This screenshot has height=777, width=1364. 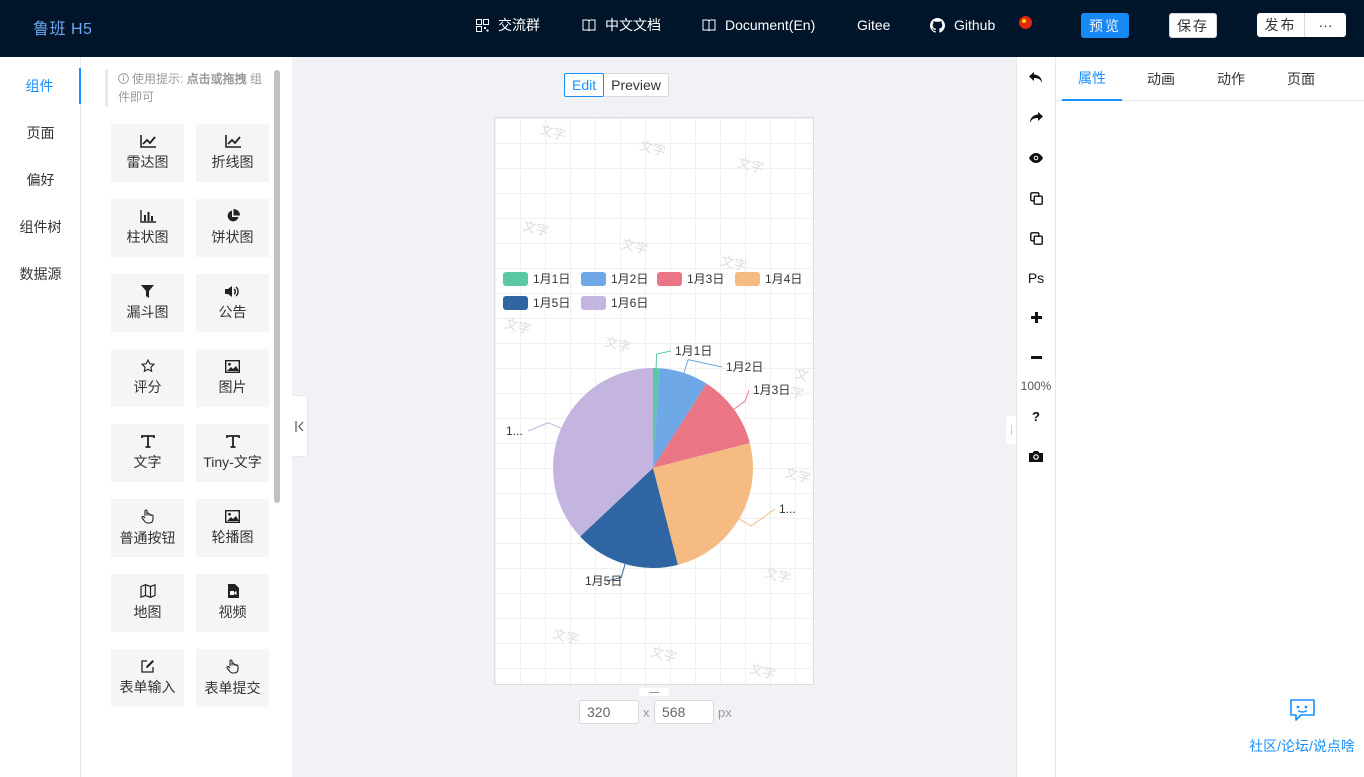 What do you see at coordinates (232, 461) in the screenshot?
I see `component-label: Tiny-文字` at bounding box center [232, 461].